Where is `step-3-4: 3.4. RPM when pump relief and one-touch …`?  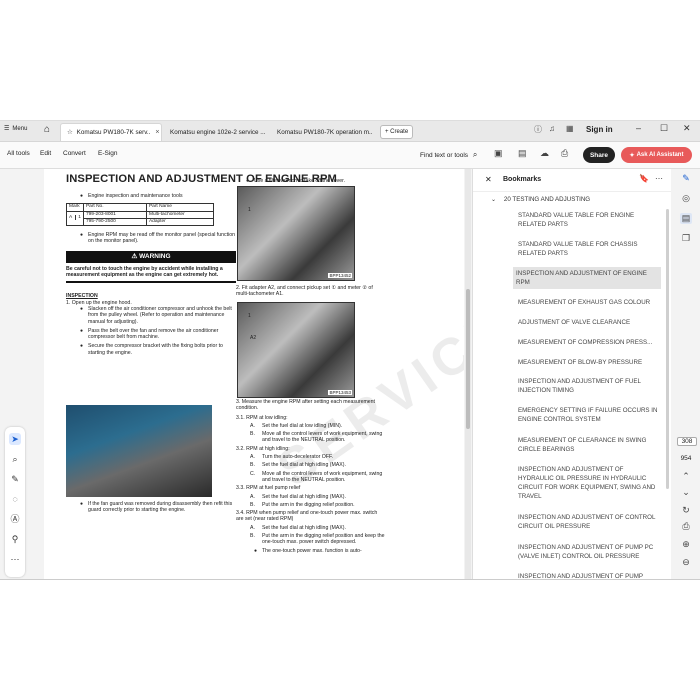
step-3-4: 3.4. RPM when pump relief and one-touch … is located at coordinates (307, 516).